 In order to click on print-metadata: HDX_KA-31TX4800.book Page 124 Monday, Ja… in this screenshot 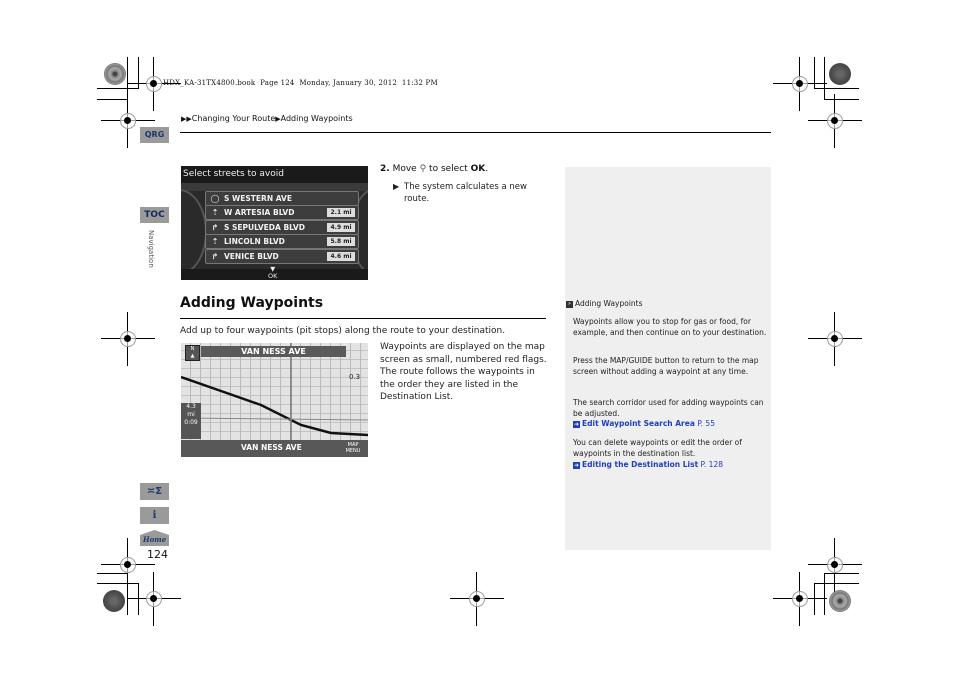, I will do `click(300, 83)`.